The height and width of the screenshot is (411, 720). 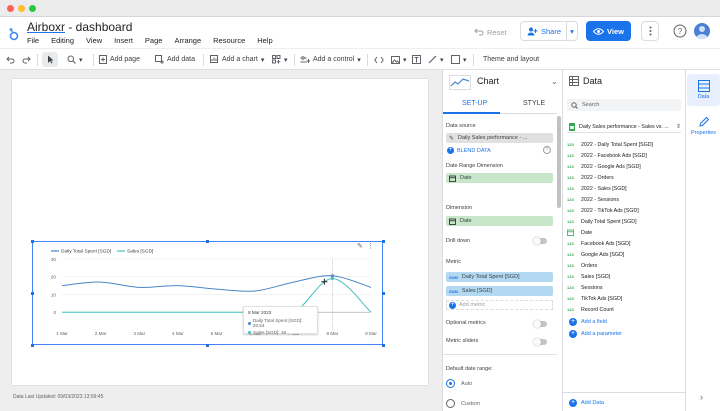 What do you see at coordinates (33, 40) in the screenshot?
I see `menu-file: File` at bounding box center [33, 40].